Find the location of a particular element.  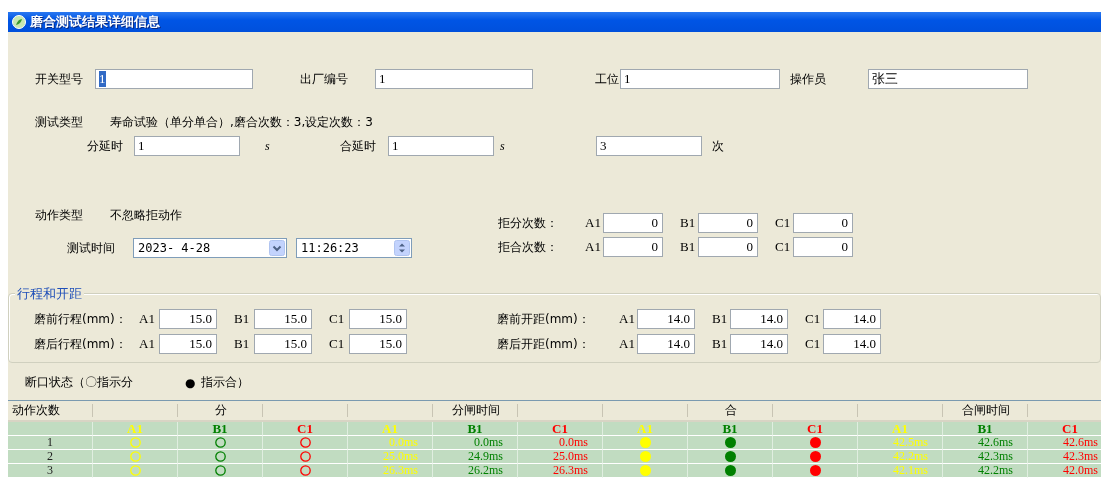

legend-text: 断口状态（〇指示分 is located at coordinates (79, 382).